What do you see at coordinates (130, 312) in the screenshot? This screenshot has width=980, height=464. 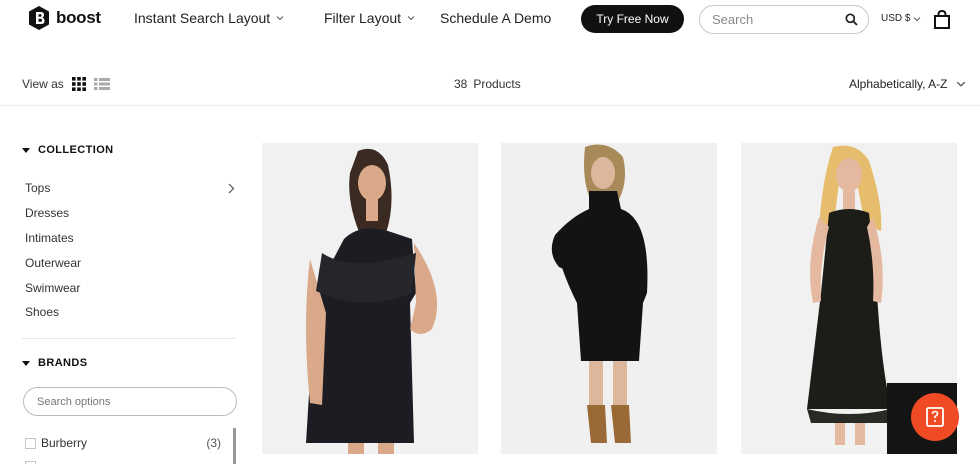 I see `collection-item-shoes: Shoes` at bounding box center [130, 312].